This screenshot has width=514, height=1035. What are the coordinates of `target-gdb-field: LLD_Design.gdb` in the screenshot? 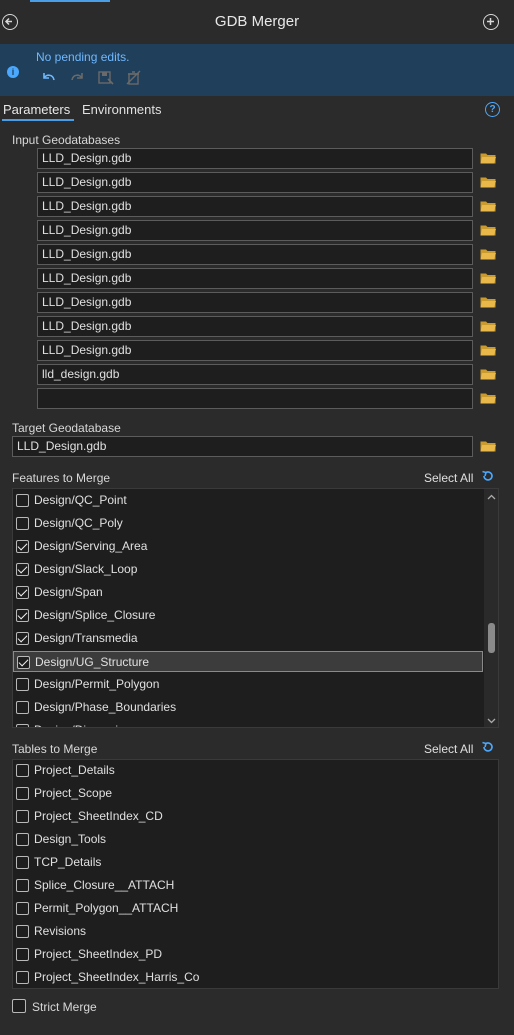 It's located at (242, 446).